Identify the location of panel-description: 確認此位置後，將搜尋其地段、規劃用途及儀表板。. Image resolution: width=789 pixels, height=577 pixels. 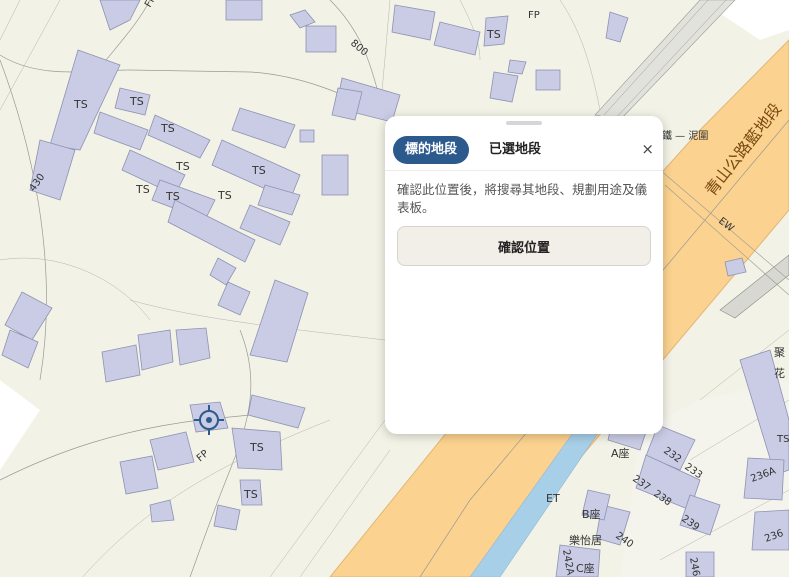
(522, 198).